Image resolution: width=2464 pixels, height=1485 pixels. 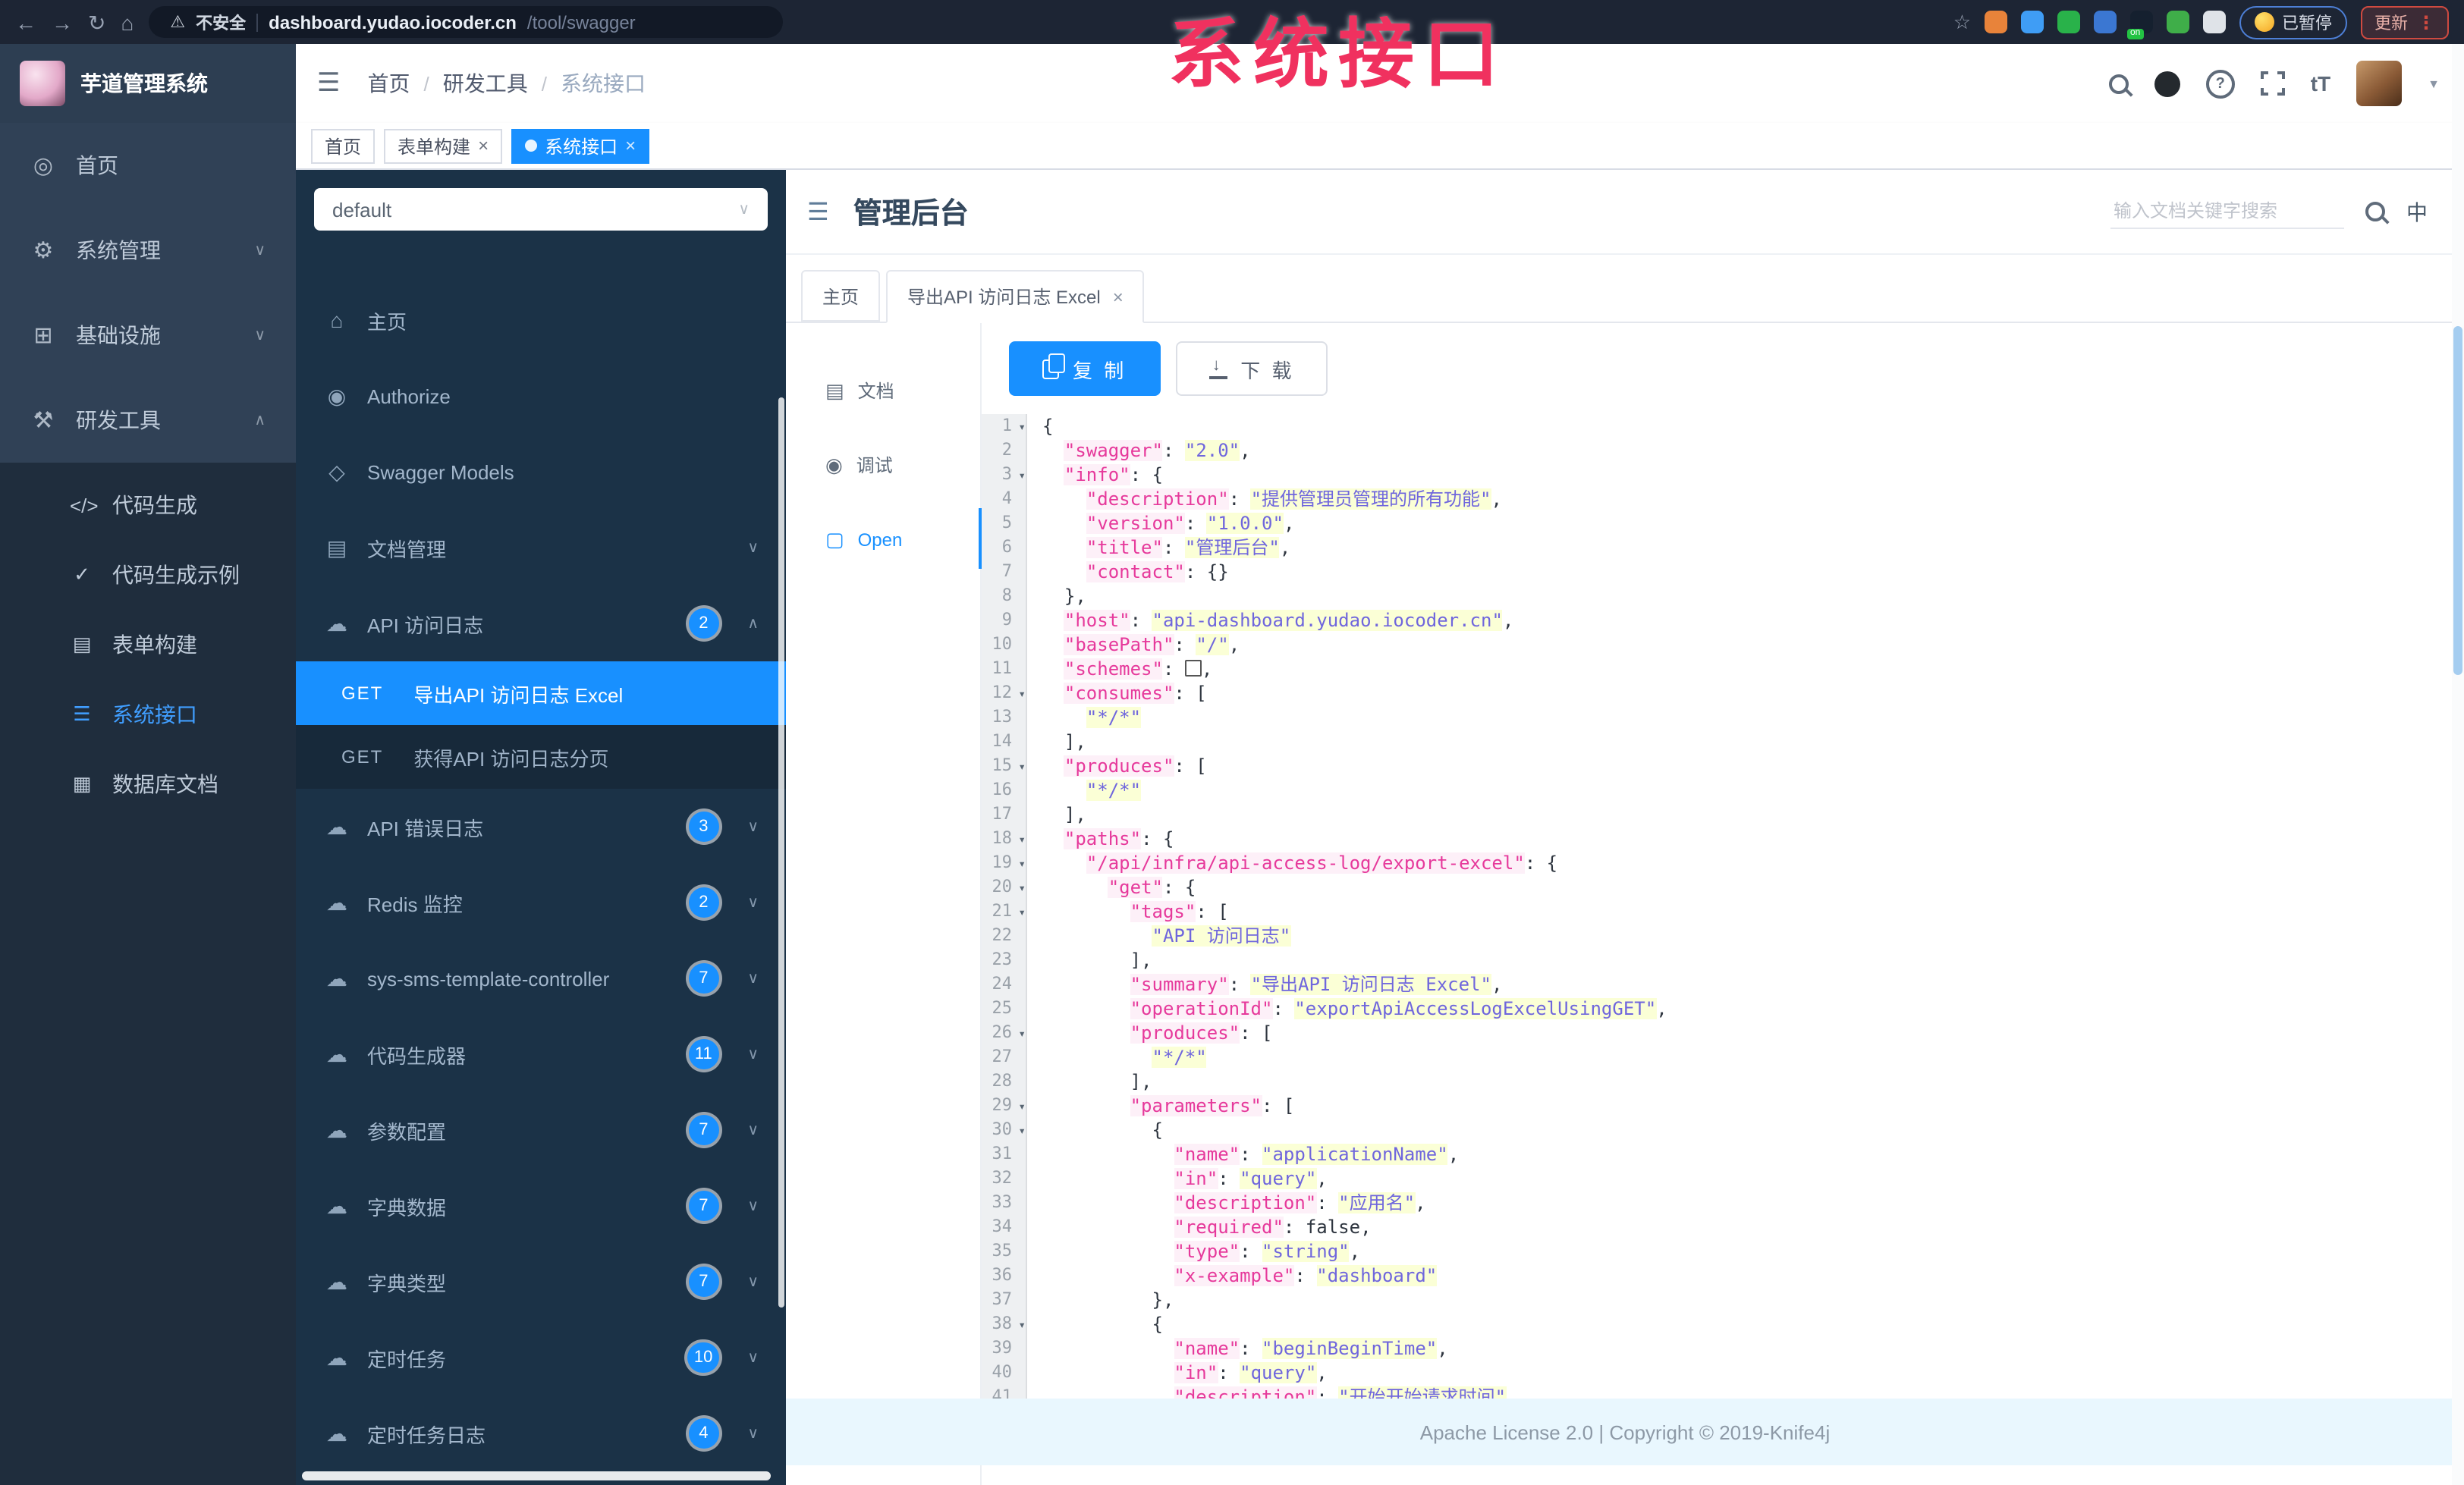 I want to click on swagger-nav-API 访问日志: ☁ API 访问日志 2 ∧, so click(x=541, y=623).